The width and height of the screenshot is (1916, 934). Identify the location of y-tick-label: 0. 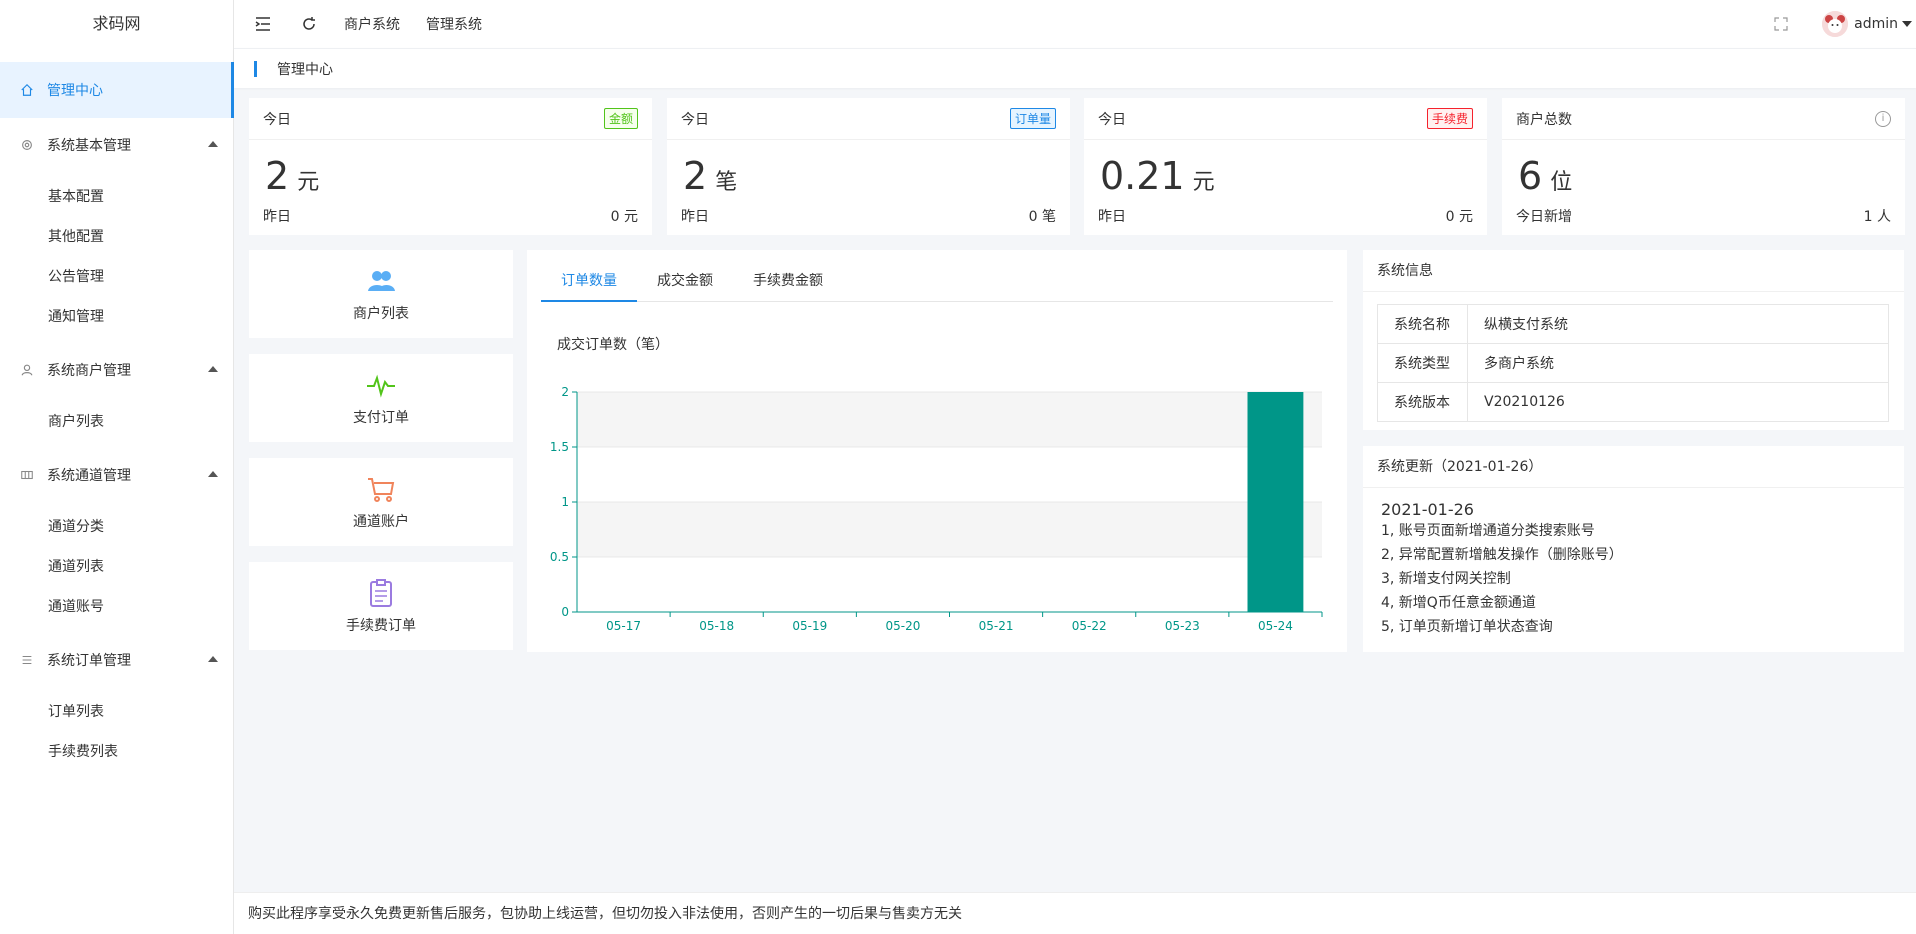
(565, 612).